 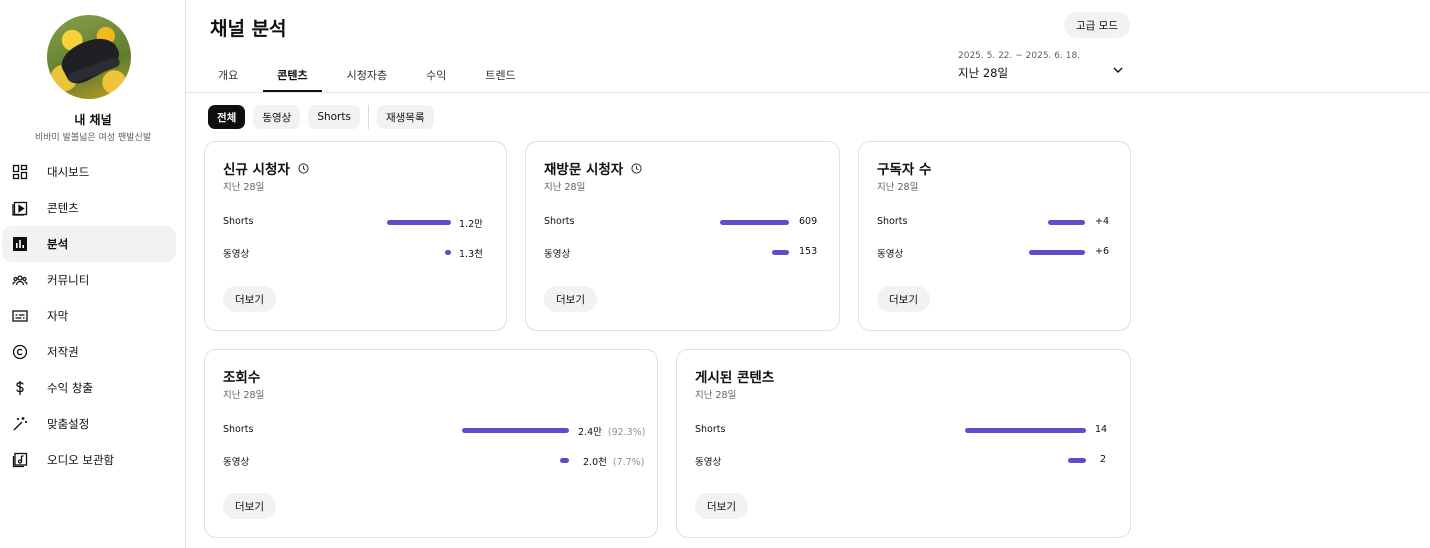 What do you see at coordinates (994, 236) in the screenshot?
I see `subscribers-card: 구독자 수 지난 28일 Shorts +4 동영상 +6 더보기` at bounding box center [994, 236].